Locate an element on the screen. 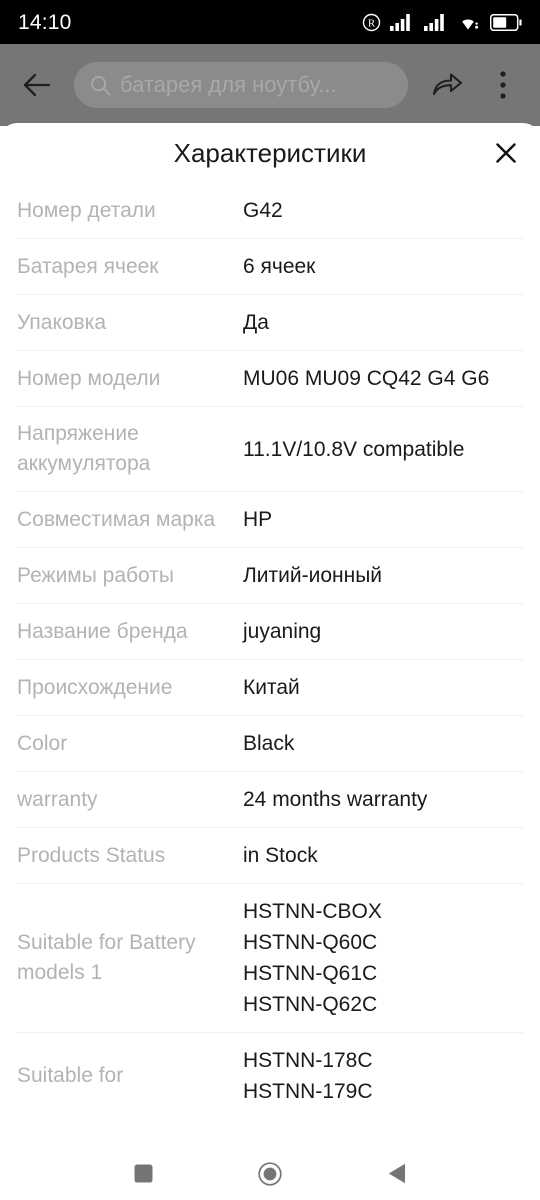  table-row: Название бренда juyaning is located at coordinates (270, 631).